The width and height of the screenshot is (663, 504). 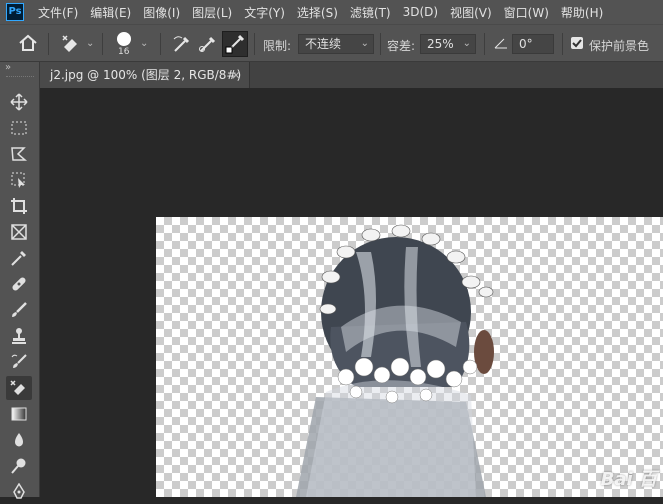 I want to click on eyedropper-icon, so click(x=18, y=258).